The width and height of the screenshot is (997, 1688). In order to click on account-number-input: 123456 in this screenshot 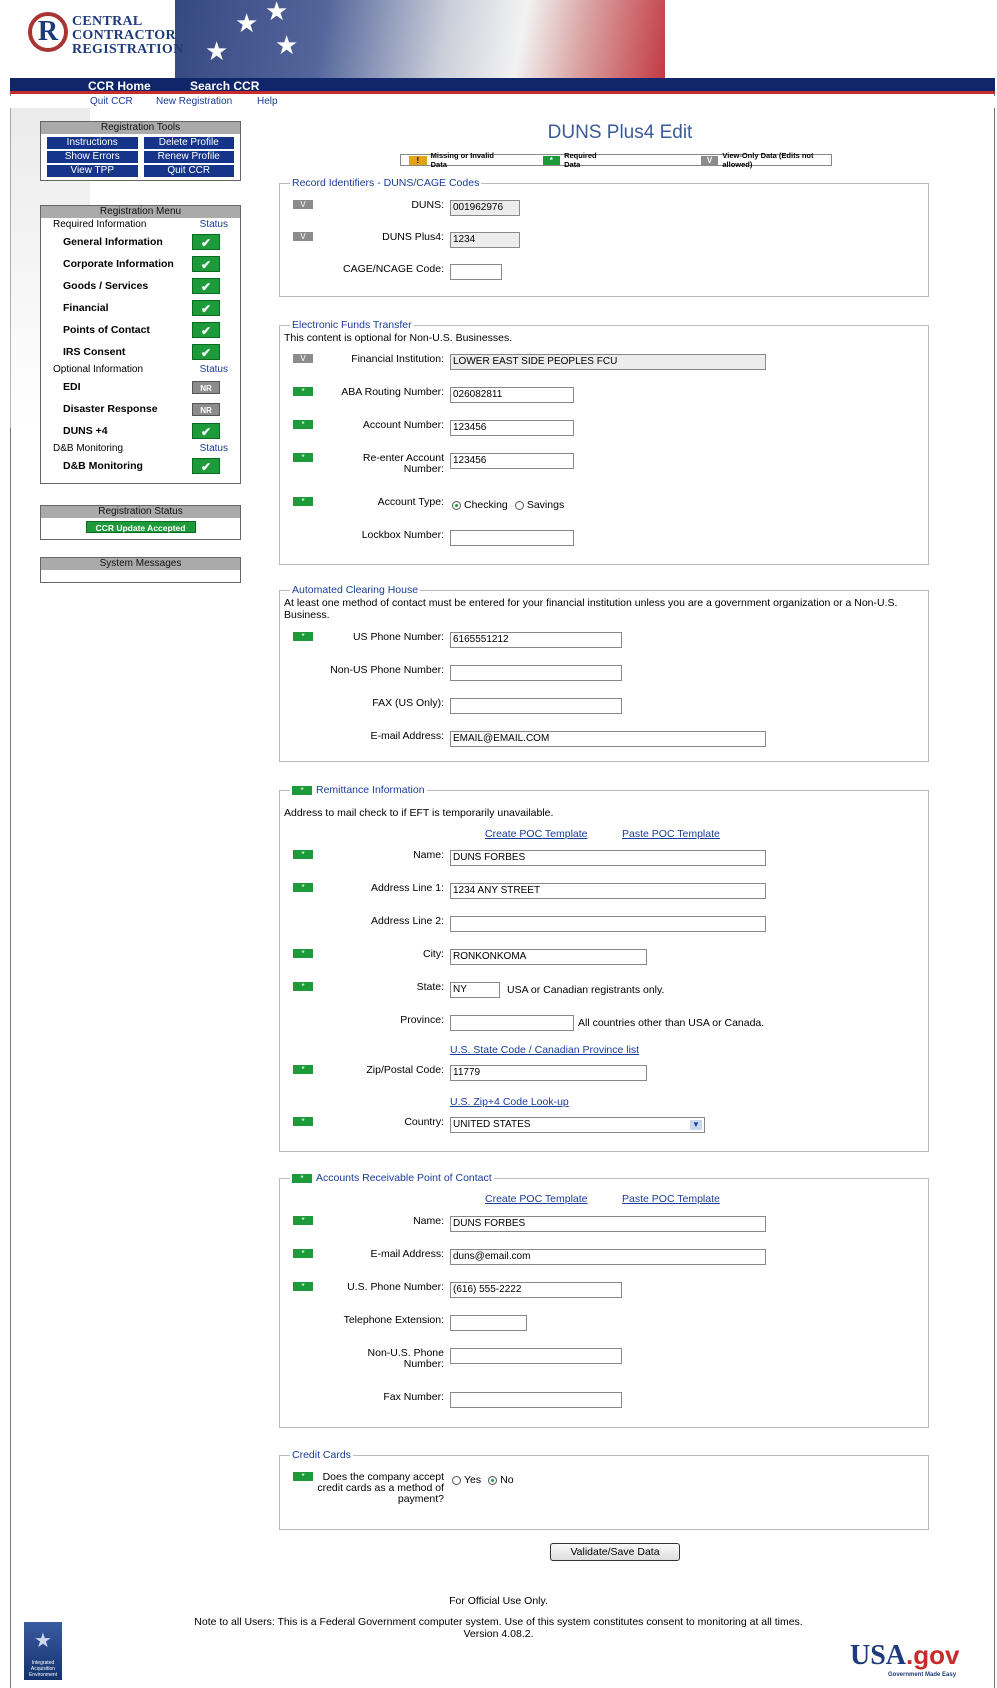, I will do `click(512, 428)`.